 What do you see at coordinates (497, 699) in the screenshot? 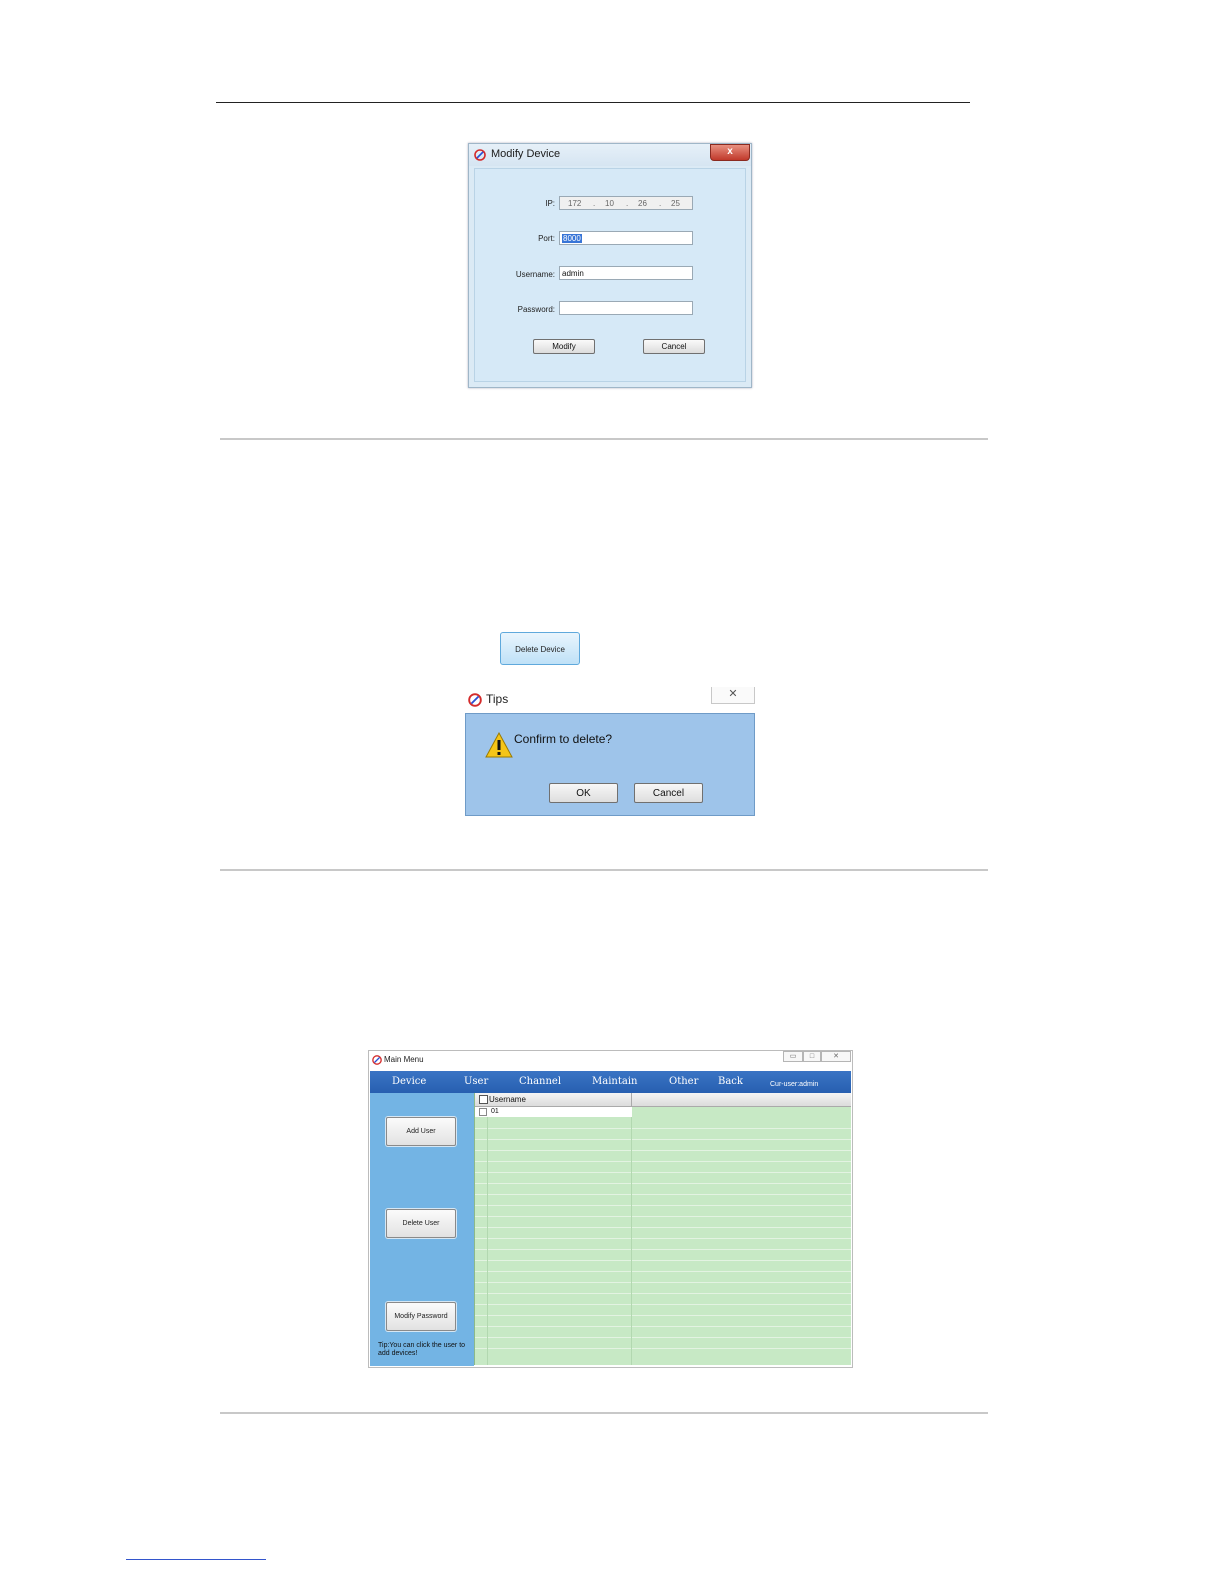
I see `dialog-title: Tips` at bounding box center [497, 699].